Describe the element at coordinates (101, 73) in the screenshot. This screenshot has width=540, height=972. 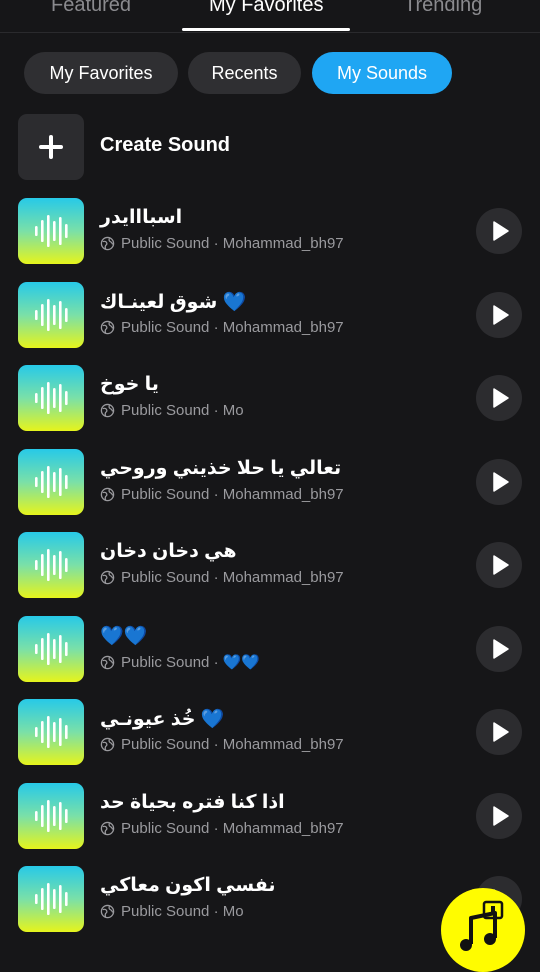
I see `chip-my-favorites: My Favorites` at that location.